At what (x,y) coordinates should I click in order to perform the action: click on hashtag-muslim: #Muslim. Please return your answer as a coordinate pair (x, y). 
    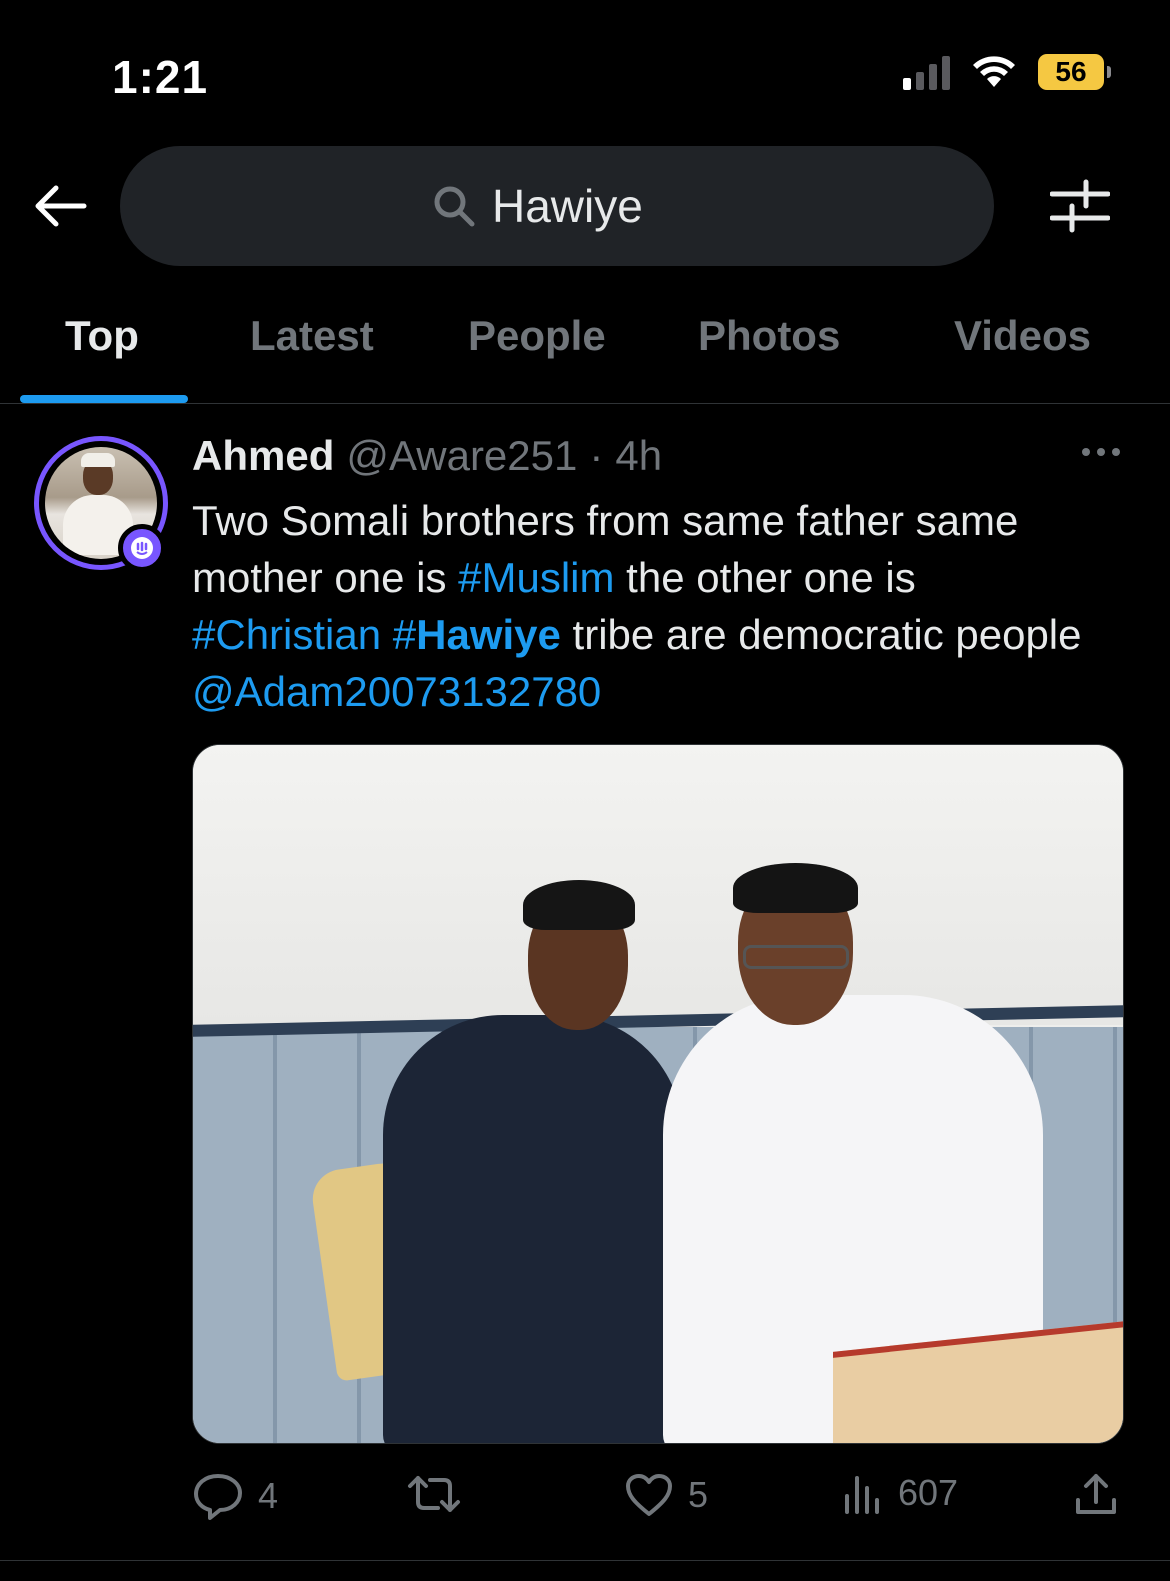
    Looking at the image, I should click on (536, 577).